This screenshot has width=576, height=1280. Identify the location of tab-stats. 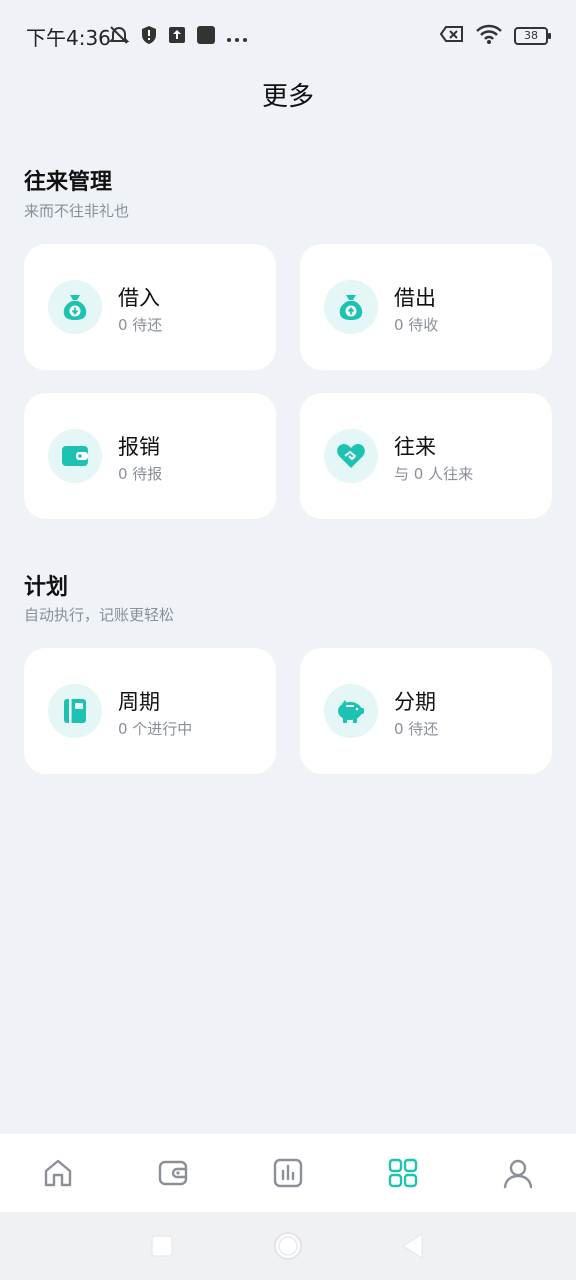
(288, 1173).